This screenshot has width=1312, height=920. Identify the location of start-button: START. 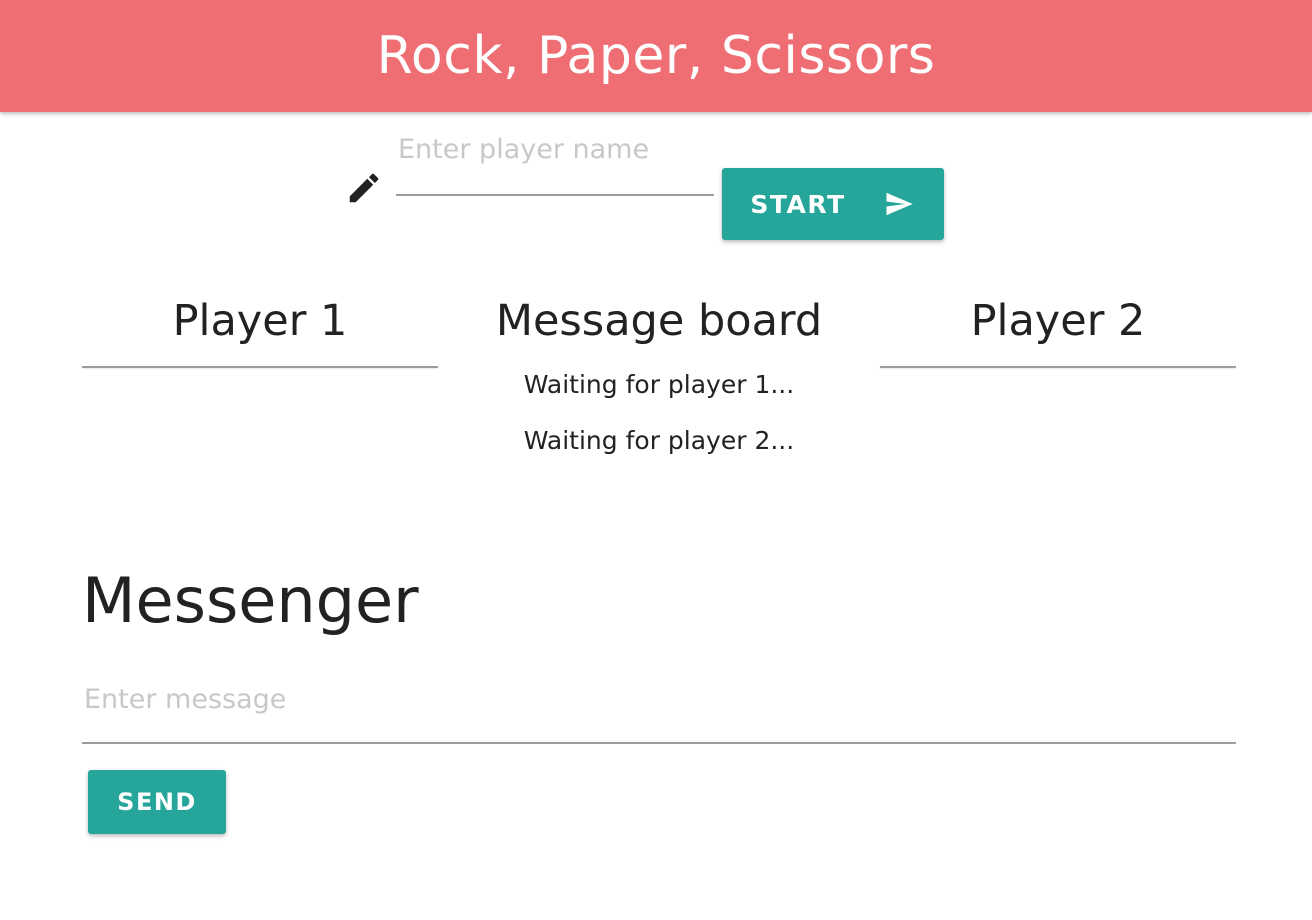
(833, 204).